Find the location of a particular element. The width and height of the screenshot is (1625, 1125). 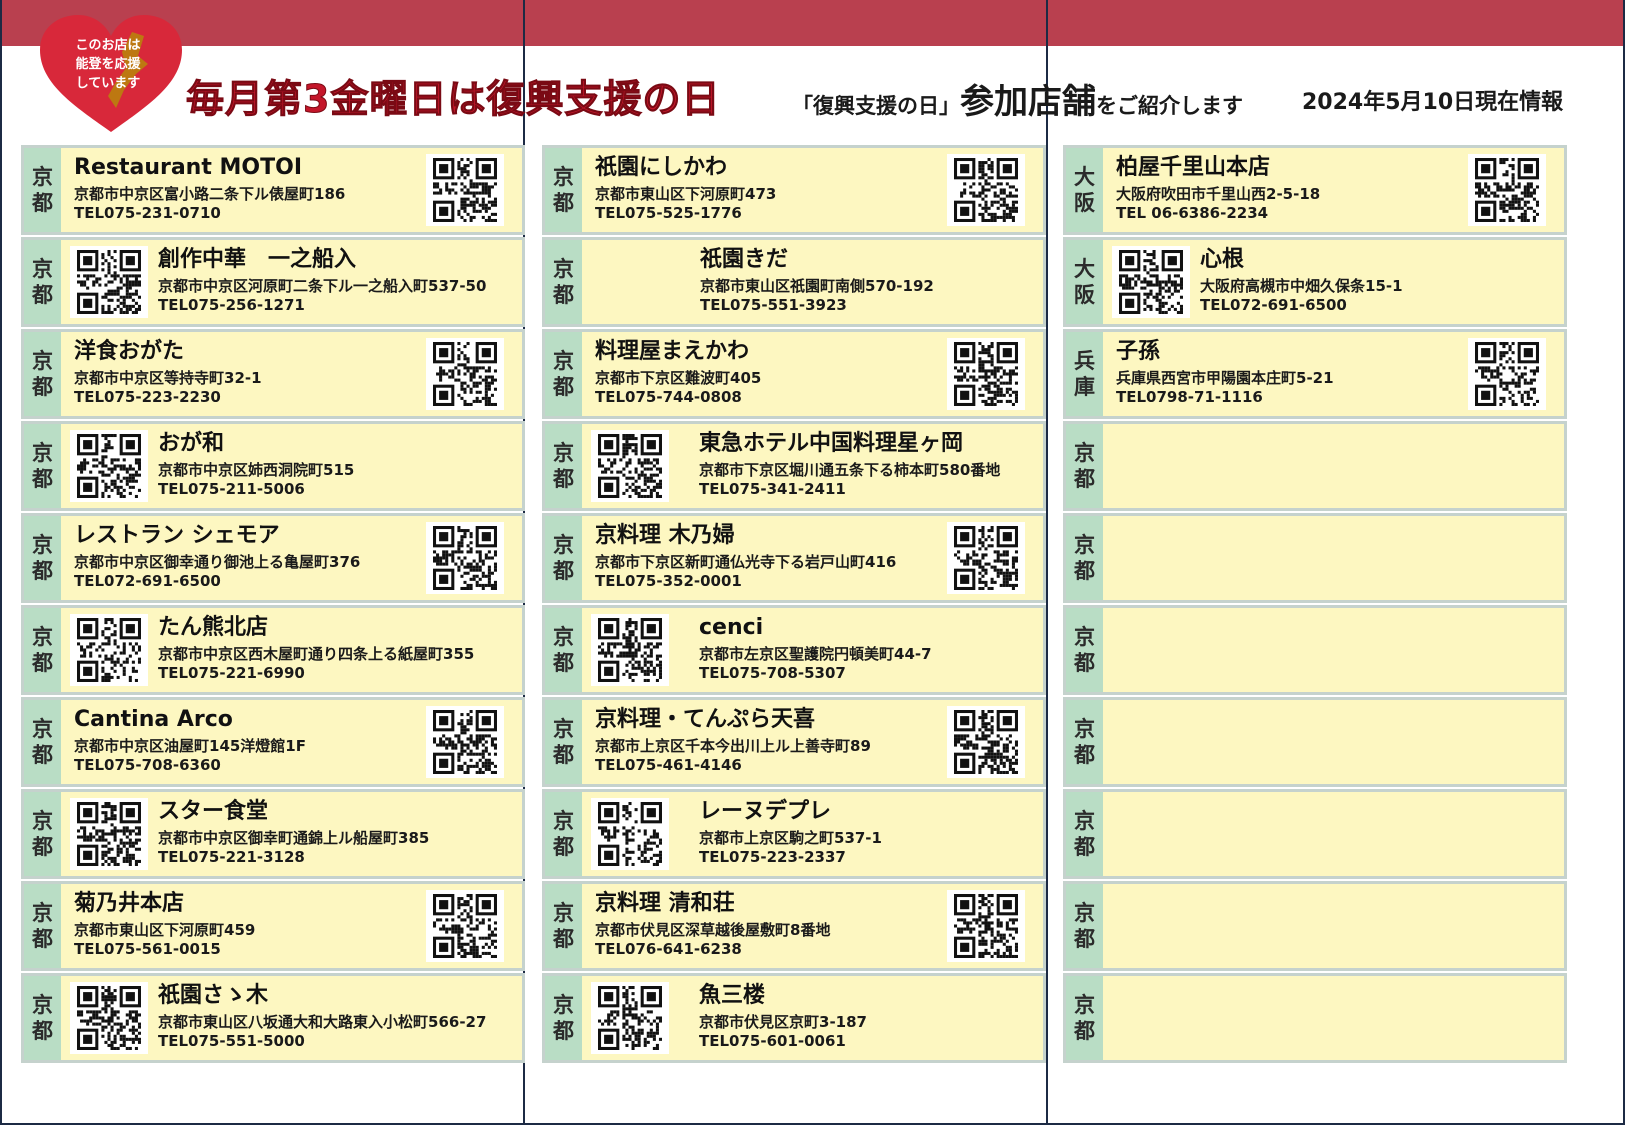

store-name: 京料理・てんぷら天喜 is located at coordinates (705, 719).